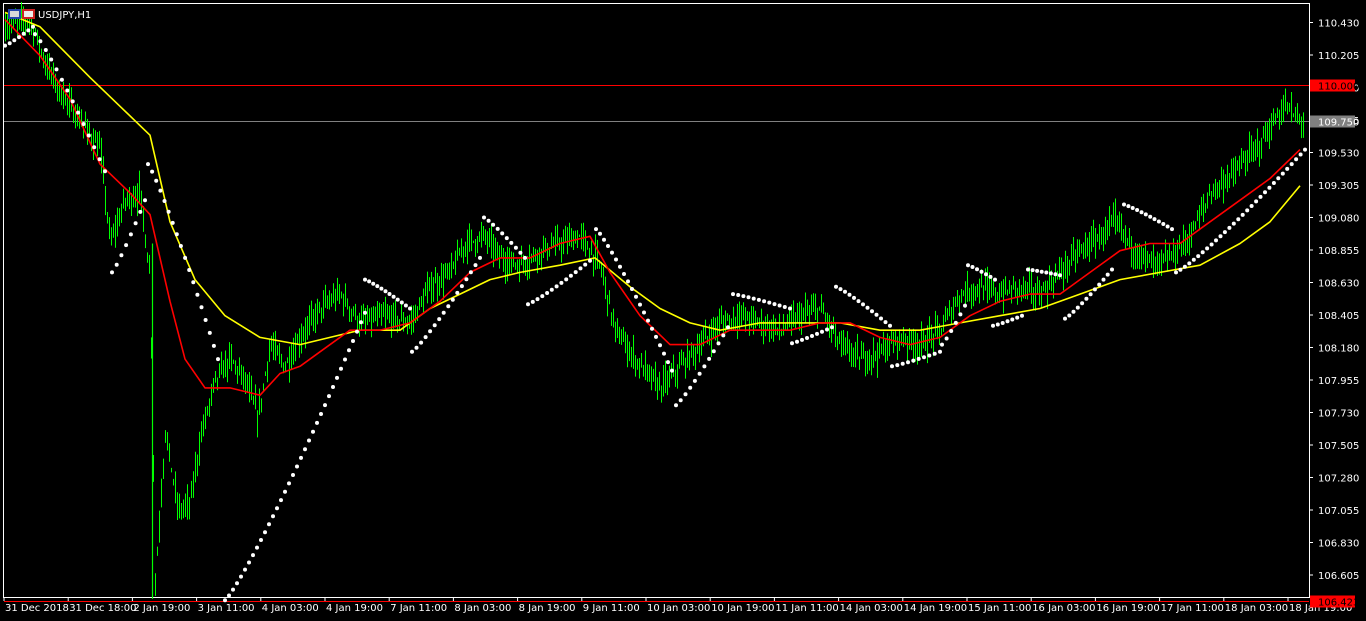 The image size is (1366, 621). What do you see at coordinates (1338, 316) in the screenshot?
I see `y-tick-label: 108.405` at bounding box center [1338, 316].